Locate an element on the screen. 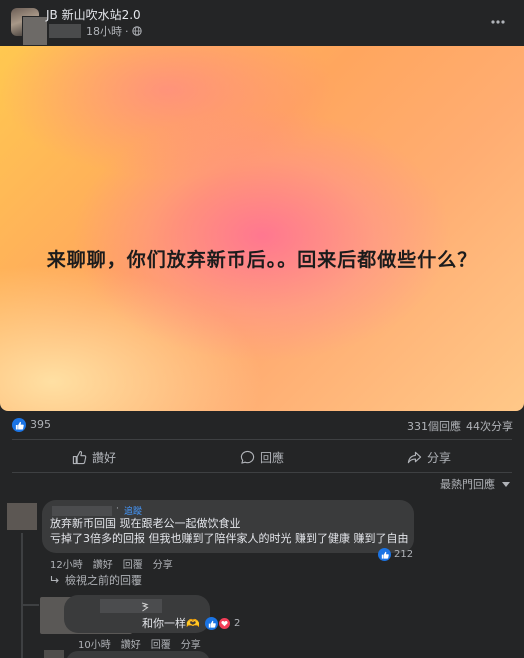 The height and width of the screenshot is (658, 524). speech-bubble-icon is located at coordinates (247, 457).